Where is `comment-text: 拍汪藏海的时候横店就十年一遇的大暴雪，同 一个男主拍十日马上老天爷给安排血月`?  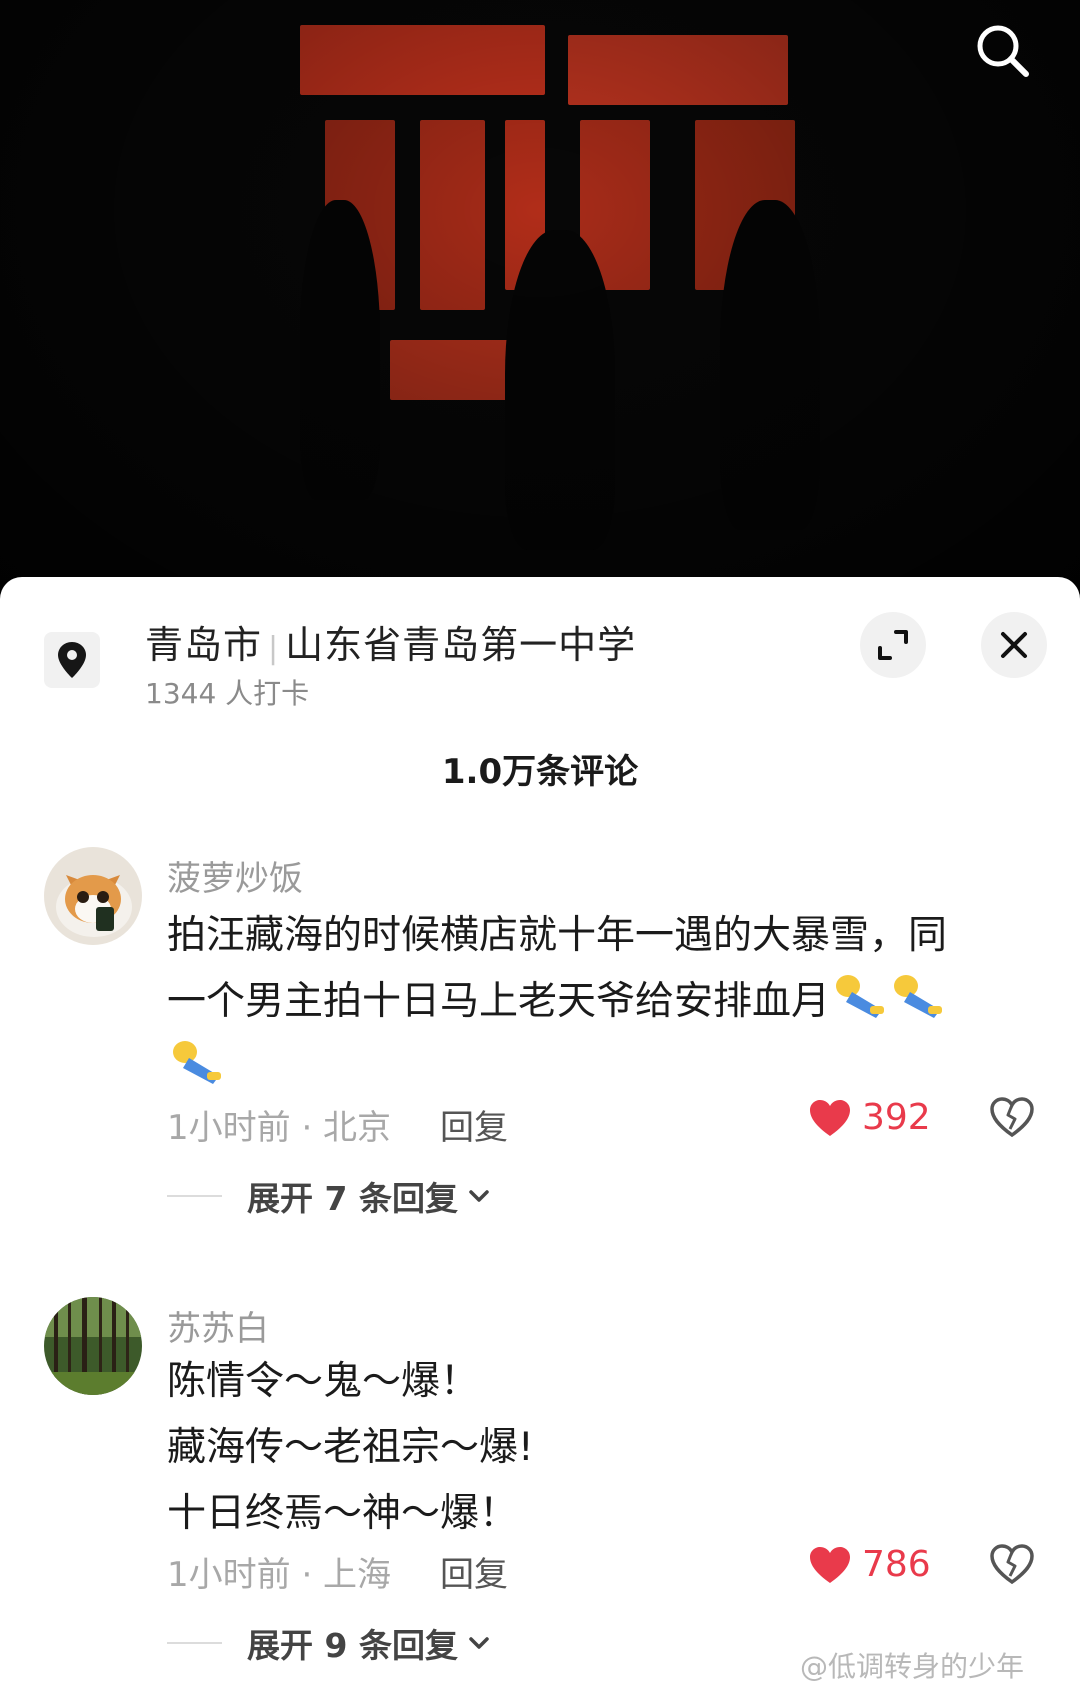 comment-text: 拍汪藏海的时候横店就十年一遇的大暴雪，同 一个男主拍十日马上老天爷给安排血月 is located at coordinates (592, 1002).